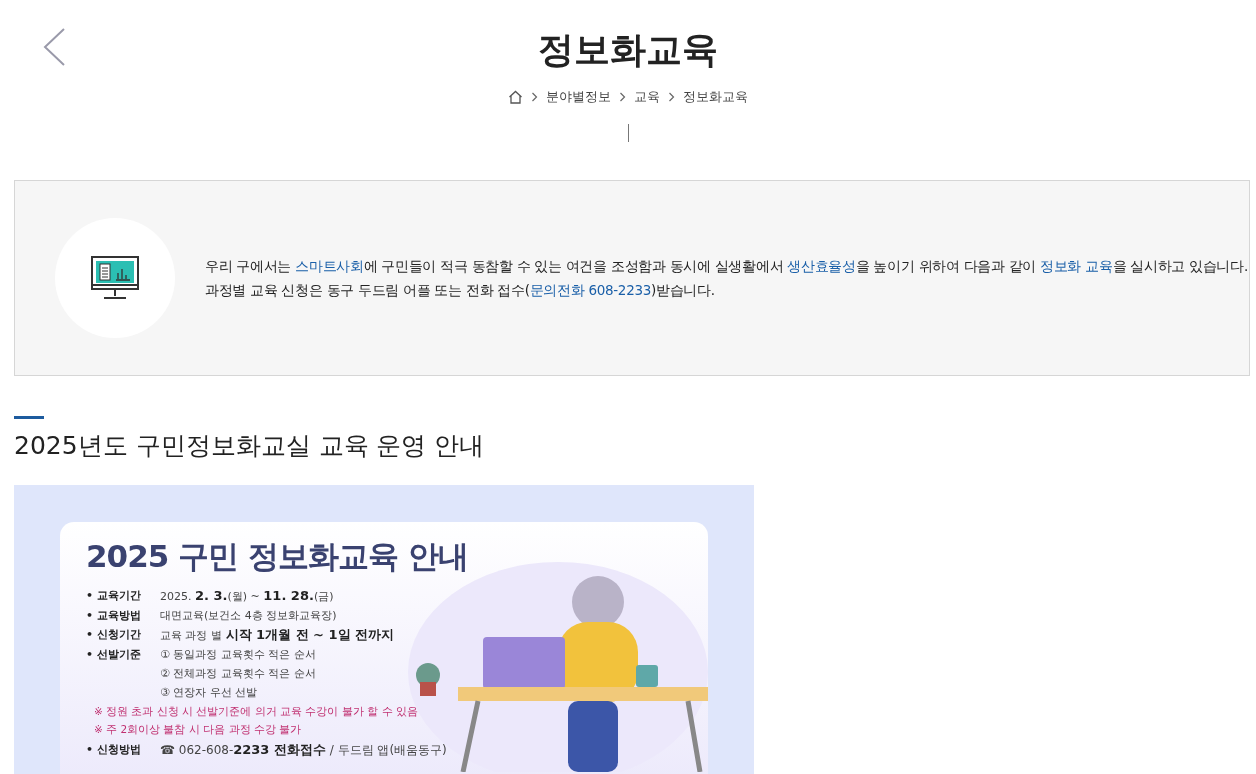 This screenshot has width=1256, height=774. Describe the element at coordinates (114, 616) in the screenshot. I see `poster-label: • 교육방법` at that location.